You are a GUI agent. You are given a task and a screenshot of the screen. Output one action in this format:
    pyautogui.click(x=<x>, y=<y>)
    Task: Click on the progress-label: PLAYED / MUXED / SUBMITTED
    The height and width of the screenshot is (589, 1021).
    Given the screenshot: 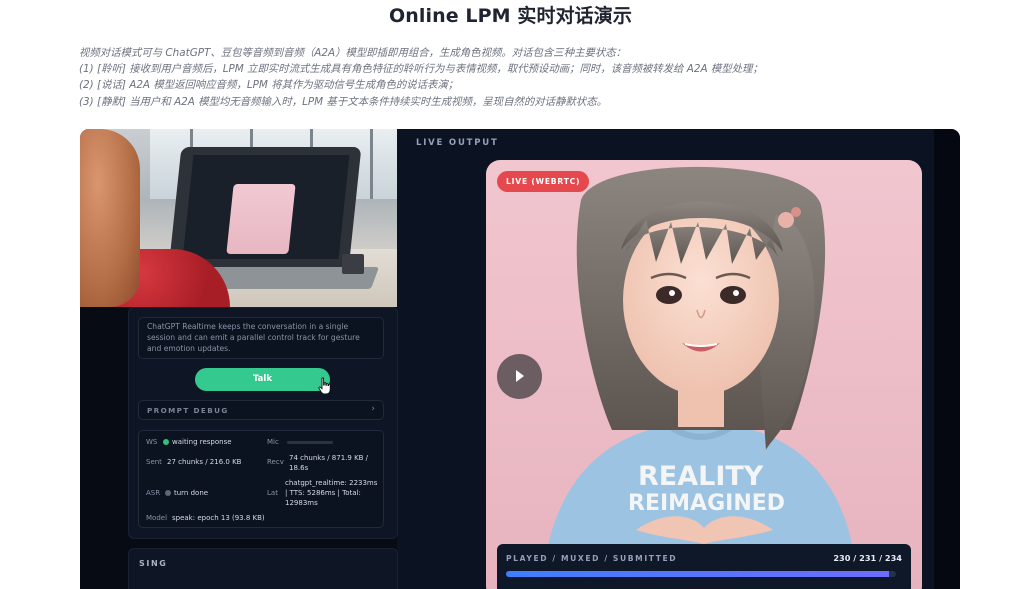 What is the action you would take?
    pyautogui.click(x=592, y=558)
    